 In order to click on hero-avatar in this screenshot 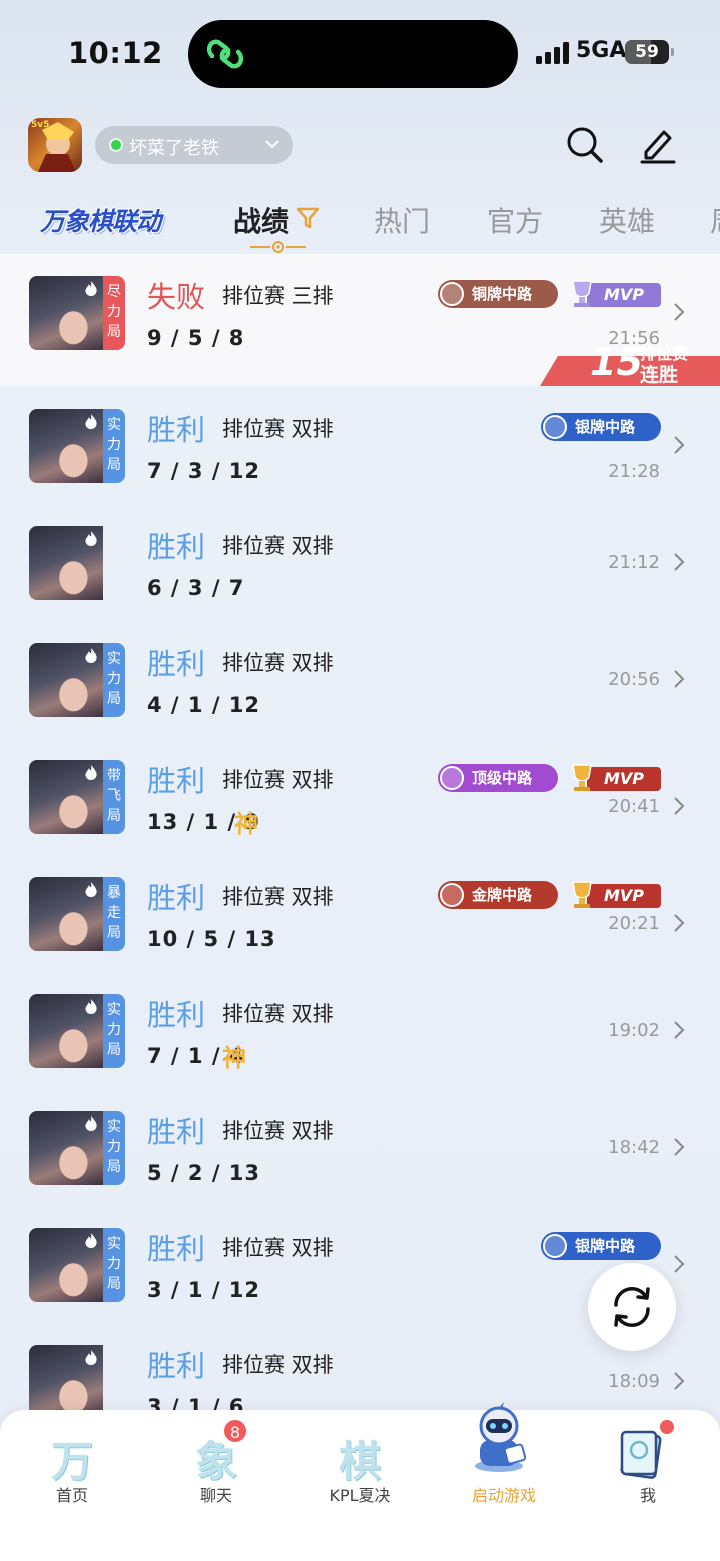, I will do `click(77, 1377)`.